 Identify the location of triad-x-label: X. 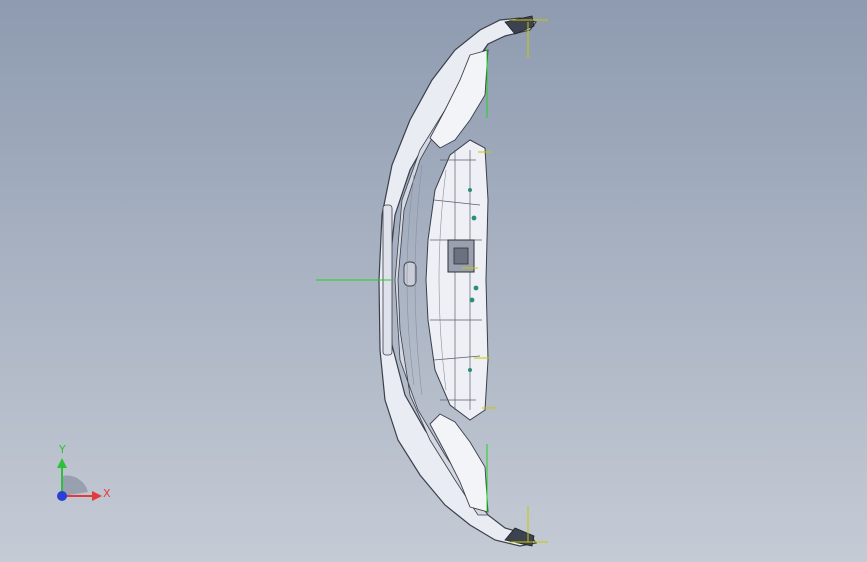
(107, 493).